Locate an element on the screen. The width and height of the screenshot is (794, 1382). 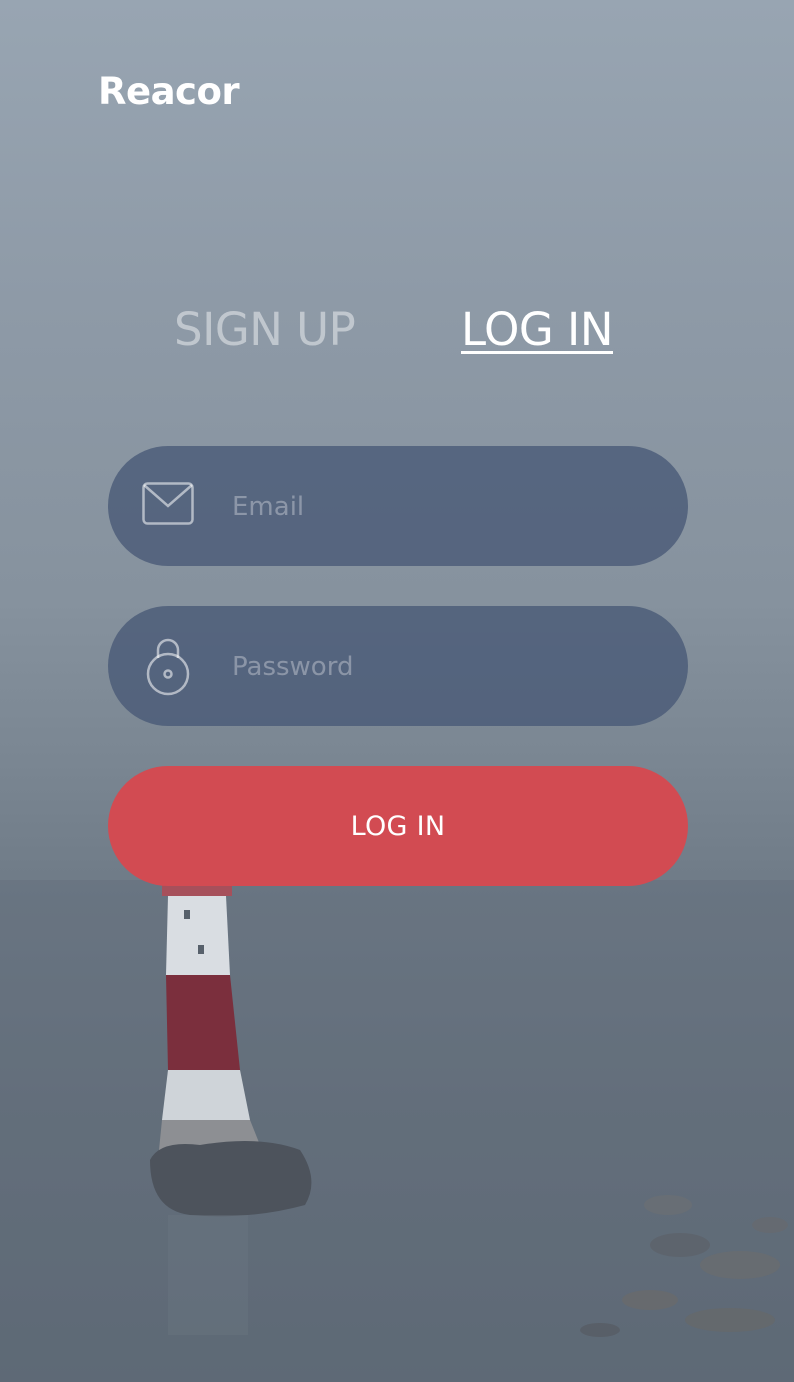
password-input is located at coordinates (442, 667).